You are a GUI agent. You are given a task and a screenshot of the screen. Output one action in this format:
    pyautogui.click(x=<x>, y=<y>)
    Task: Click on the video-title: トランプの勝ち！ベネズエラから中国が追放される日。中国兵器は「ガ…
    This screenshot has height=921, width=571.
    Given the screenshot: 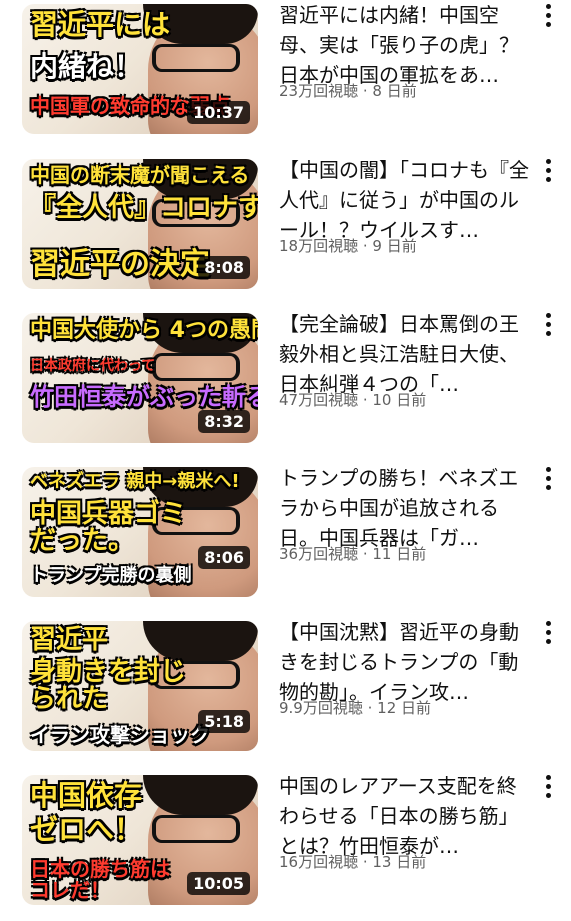 What is the action you would take?
    pyautogui.click(x=404, y=508)
    